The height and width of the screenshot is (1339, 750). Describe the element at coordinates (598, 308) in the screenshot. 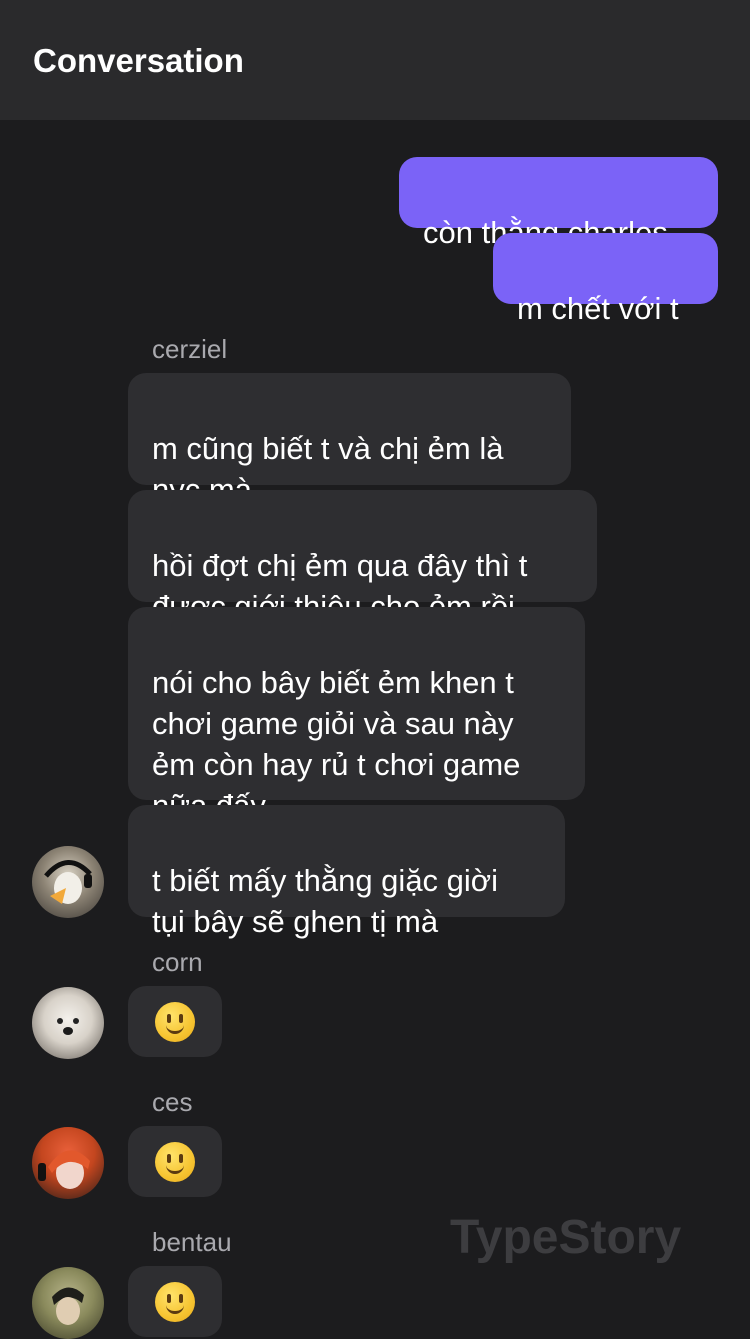

I see `message-text: m chết với t` at that location.